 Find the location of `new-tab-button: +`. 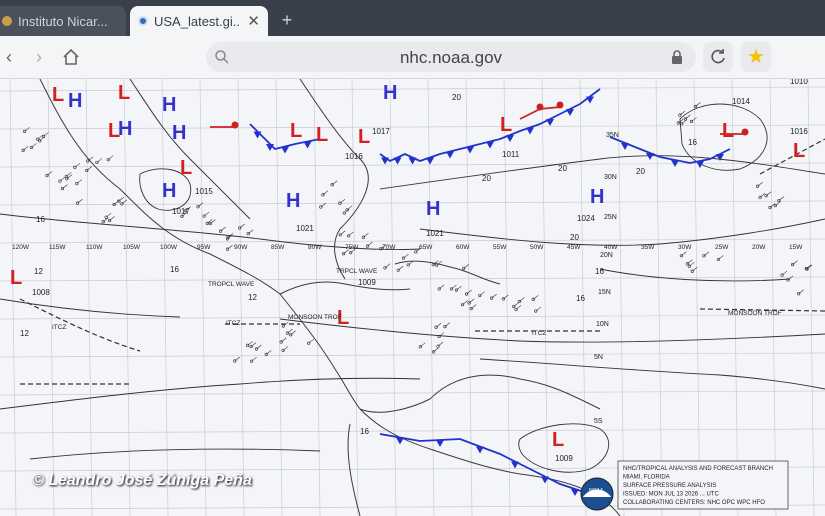

new-tab-button: + is located at coordinates (287, 20).